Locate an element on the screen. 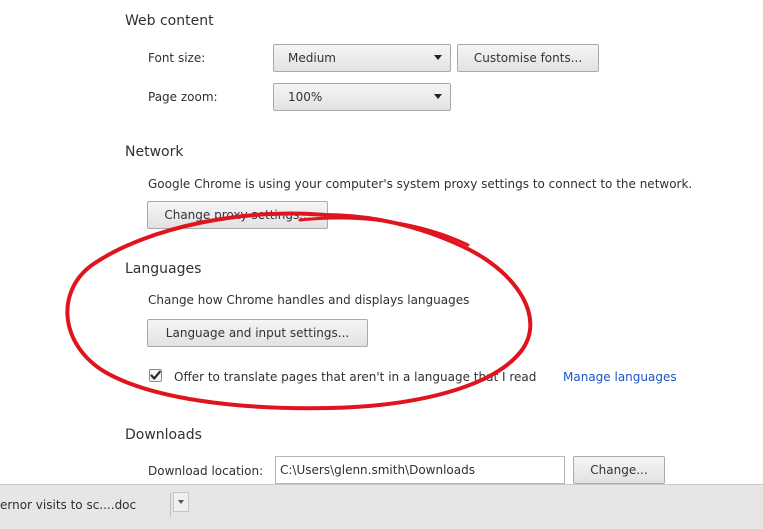 This screenshot has width=763, height=529. download-location-field: C:\Users\glenn.smith\Downloads is located at coordinates (420, 470).